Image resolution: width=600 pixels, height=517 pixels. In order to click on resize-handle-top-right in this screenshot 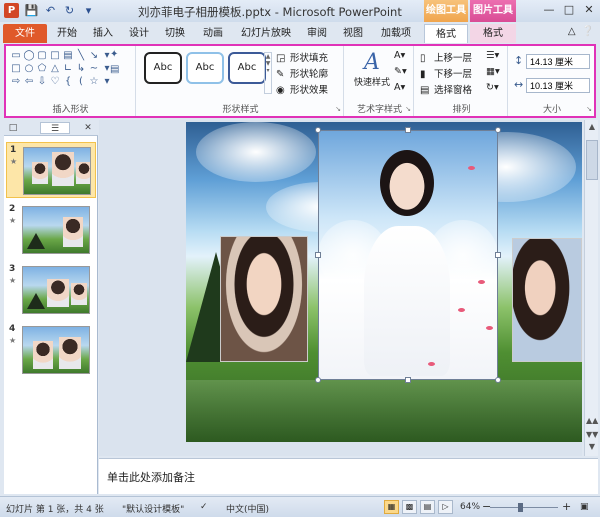, I will do `click(498, 130)`.